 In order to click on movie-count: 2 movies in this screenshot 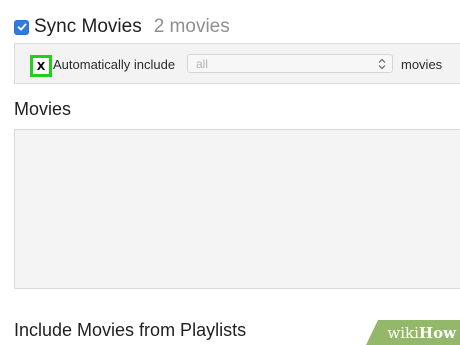, I will do `click(191, 26)`.